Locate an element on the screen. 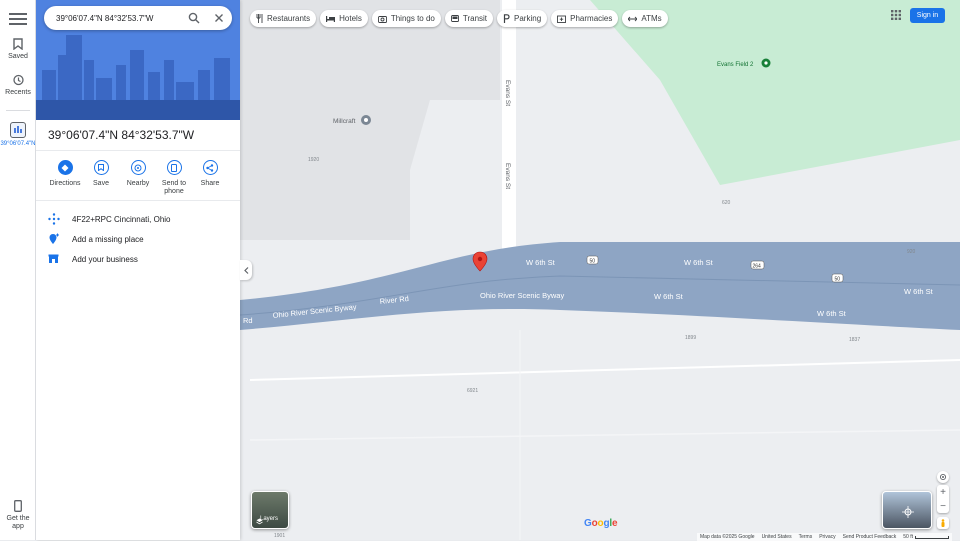  scale-label: 50 ft is located at coordinates (908, 537).